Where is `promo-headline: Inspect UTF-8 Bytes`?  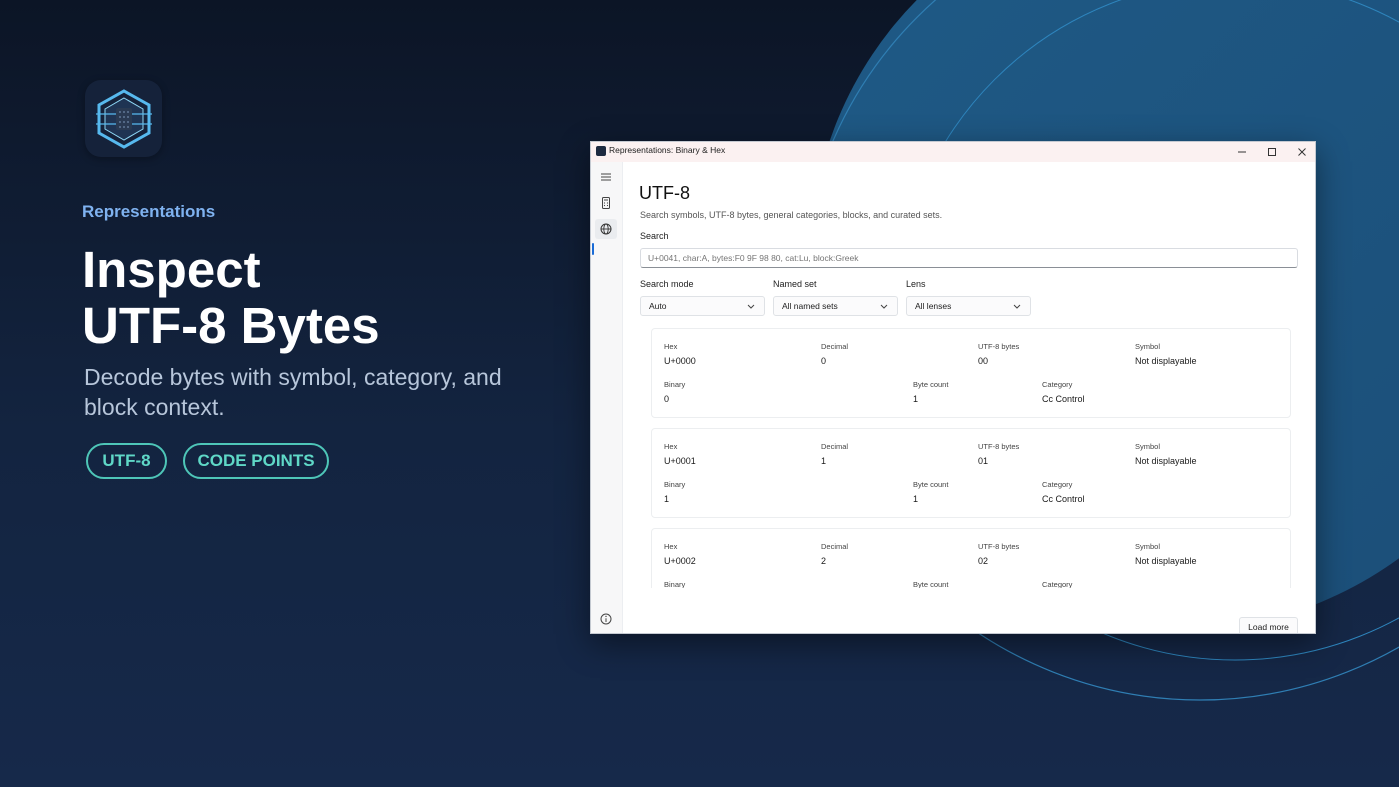
promo-headline: Inspect UTF-8 Bytes is located at coordinates (231, 298).